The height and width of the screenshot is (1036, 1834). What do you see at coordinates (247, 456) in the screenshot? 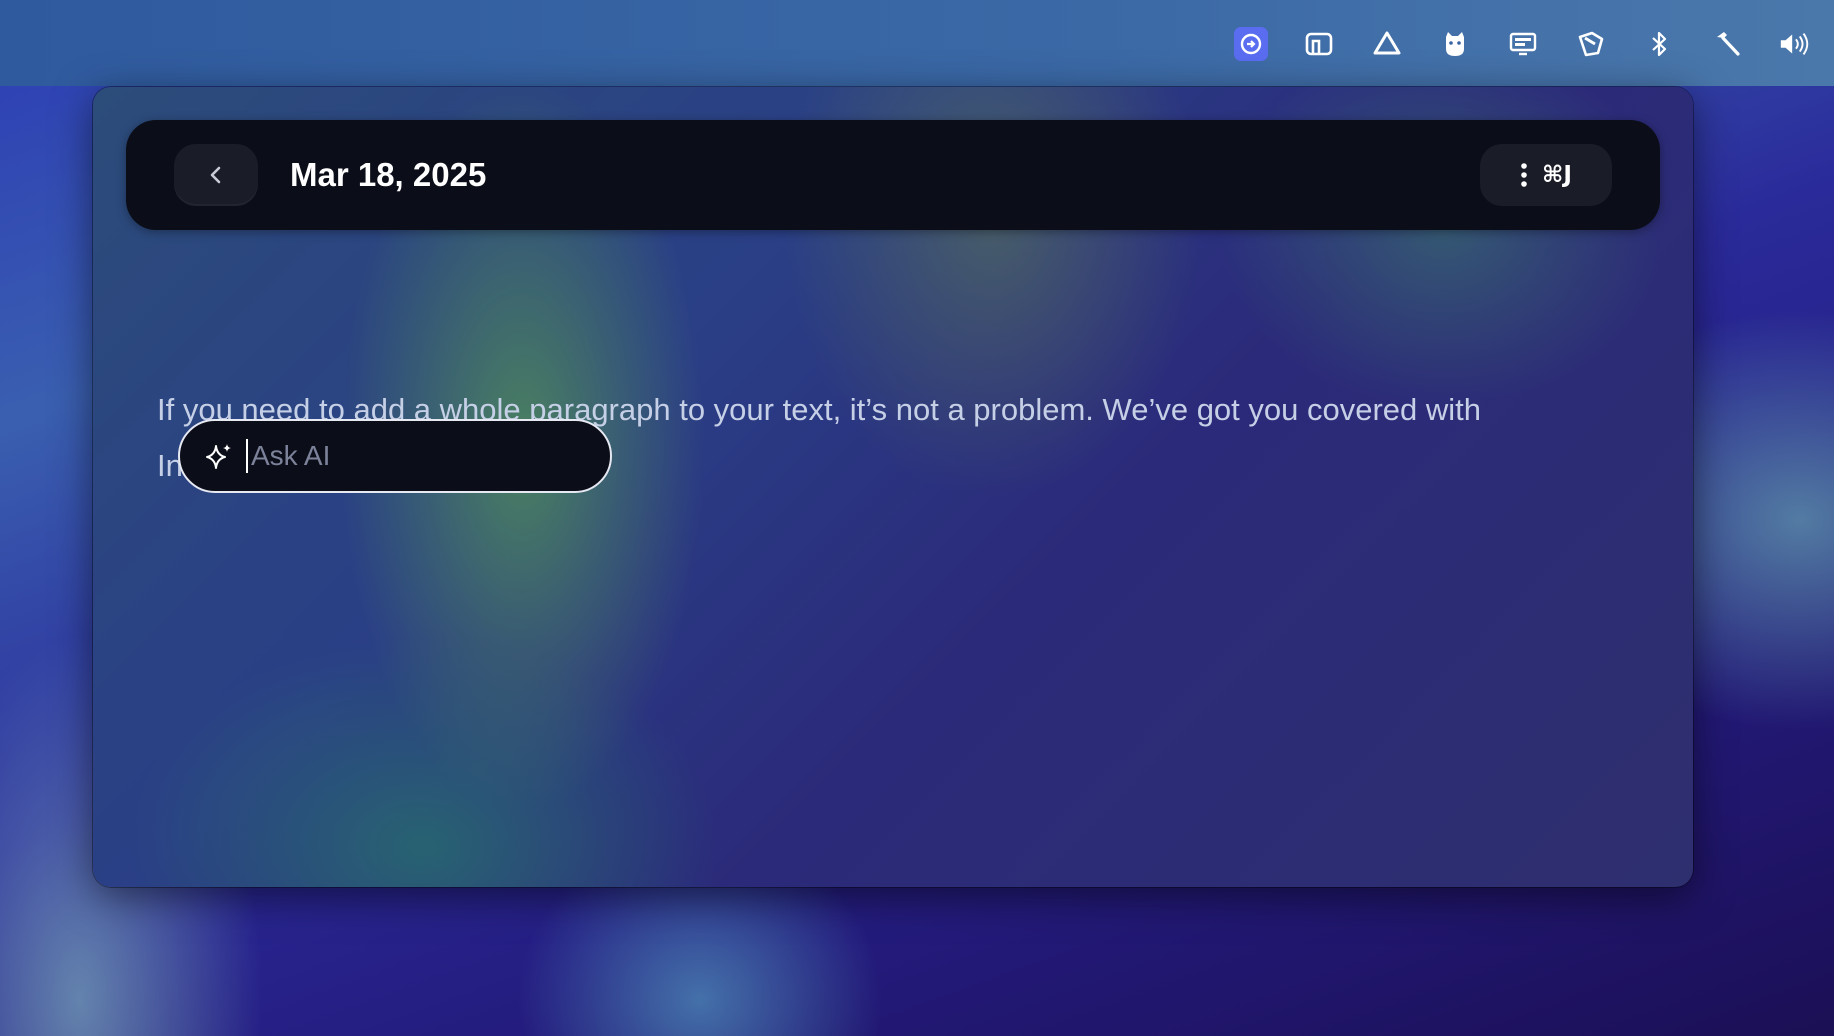
I see `text-caret` at bounding box center [247, 456].